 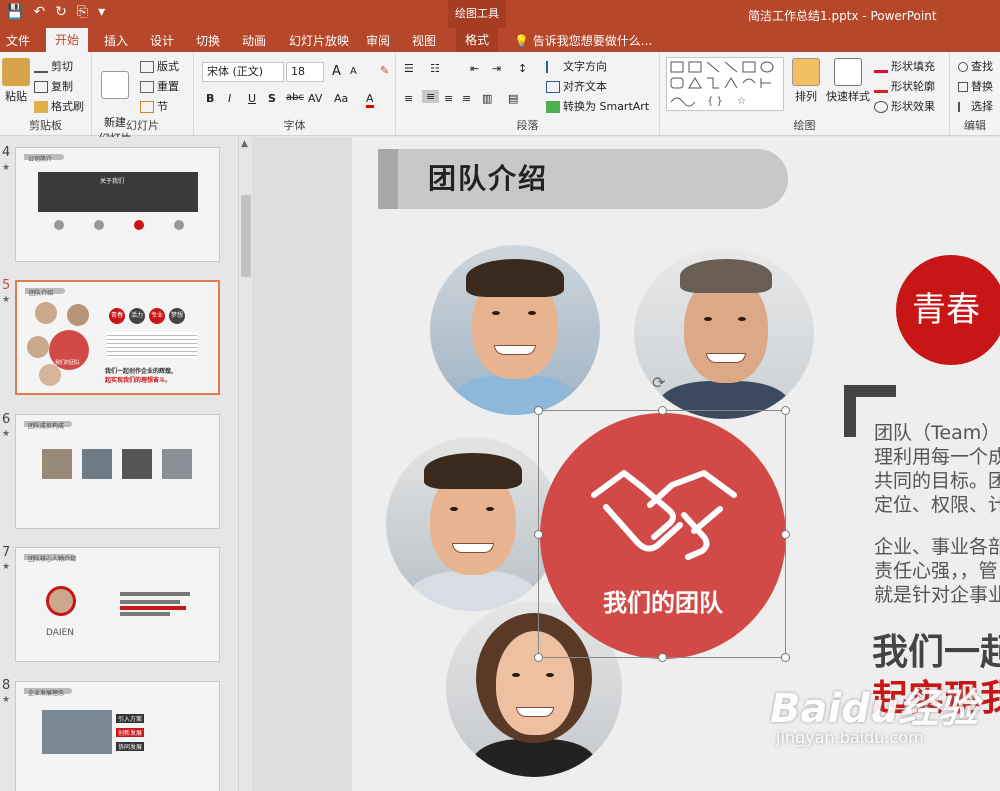 What do you see at coordinates (477, 40) in the screenshot?
I see `tab-format: 格式` at bounding box center [477, 40].